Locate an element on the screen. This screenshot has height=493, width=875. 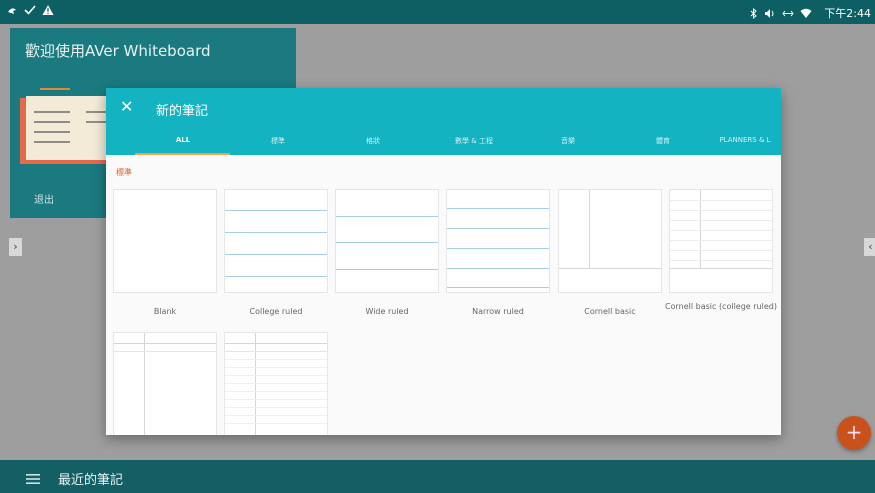
status-bar: 下午2:44 is located at coordinates (437, 12).